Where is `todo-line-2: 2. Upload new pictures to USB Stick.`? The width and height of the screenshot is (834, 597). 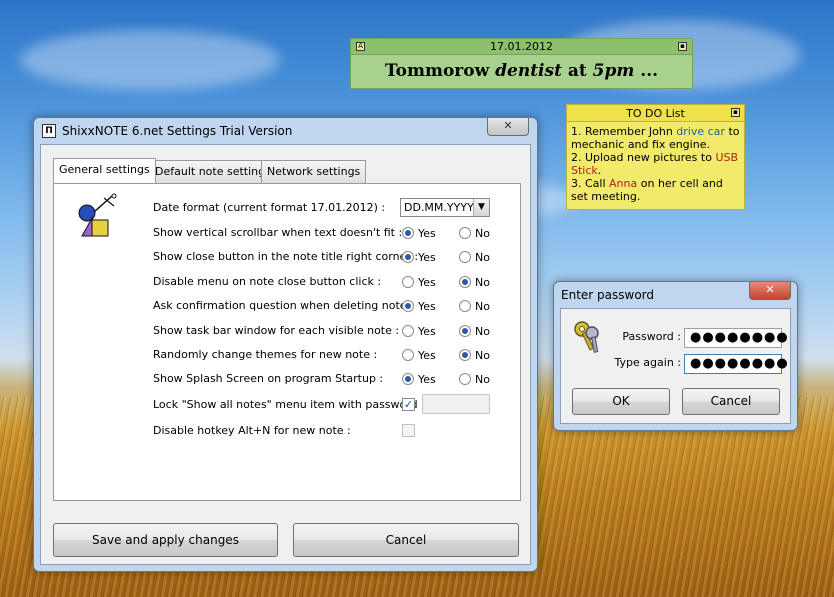 todo-line-2: 2. Upload new pictures to USB Stick. is located at coordinates (655, 164).